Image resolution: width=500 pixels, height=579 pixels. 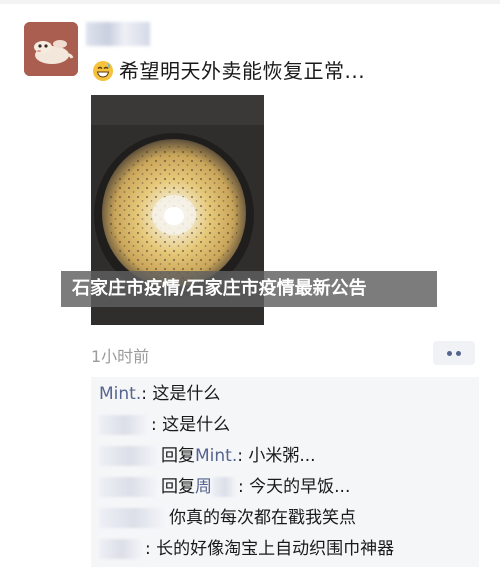 I want to click on comment-item: : 这是什么, so click(x=164, y=425).